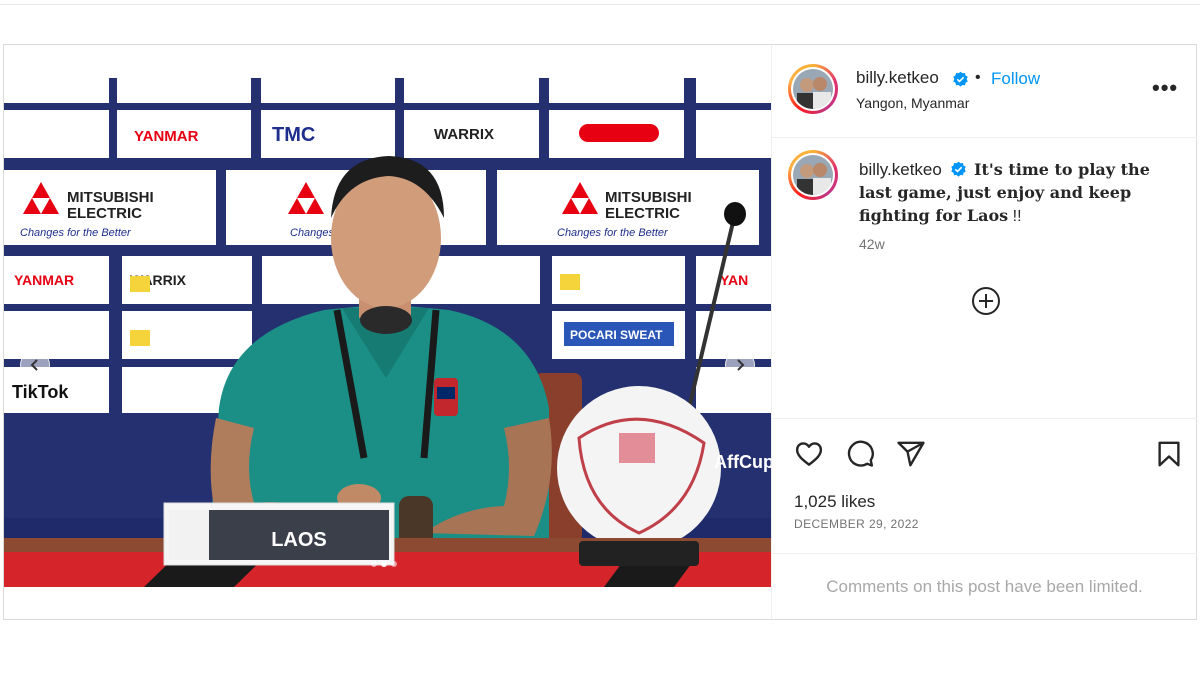 The height and width of the screenshot is (680, 1200). Describe the element at coordinates (1015, 79) in the screenshot. I see `follow-button: Follow` at that location.